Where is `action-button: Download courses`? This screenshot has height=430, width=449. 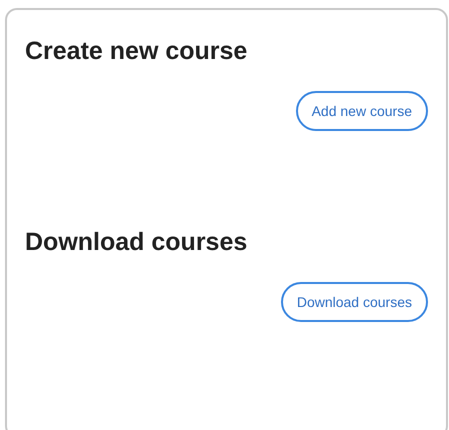 action-button: Download courses is located at coordinates (354, 302).